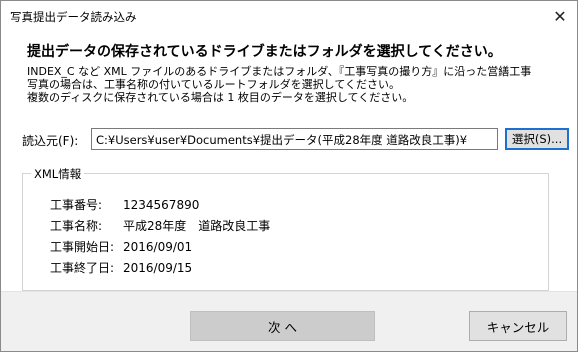 This screenshot has width=578, height=352. What do you see at coordinates (264, 52) in the screenshot?
I see `instruction-heading: 提出データの保存されているドライブまたはフォルダを選択してください。` at bounding box center [264, 52].